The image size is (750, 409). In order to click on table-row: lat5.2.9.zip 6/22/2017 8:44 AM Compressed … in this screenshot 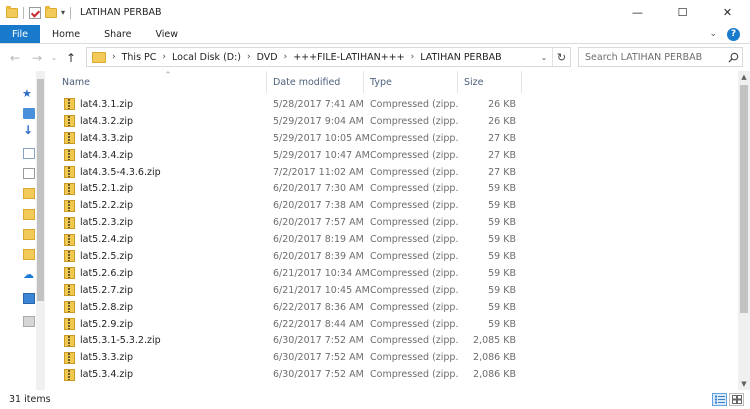, I will do `click(391, 324)`.